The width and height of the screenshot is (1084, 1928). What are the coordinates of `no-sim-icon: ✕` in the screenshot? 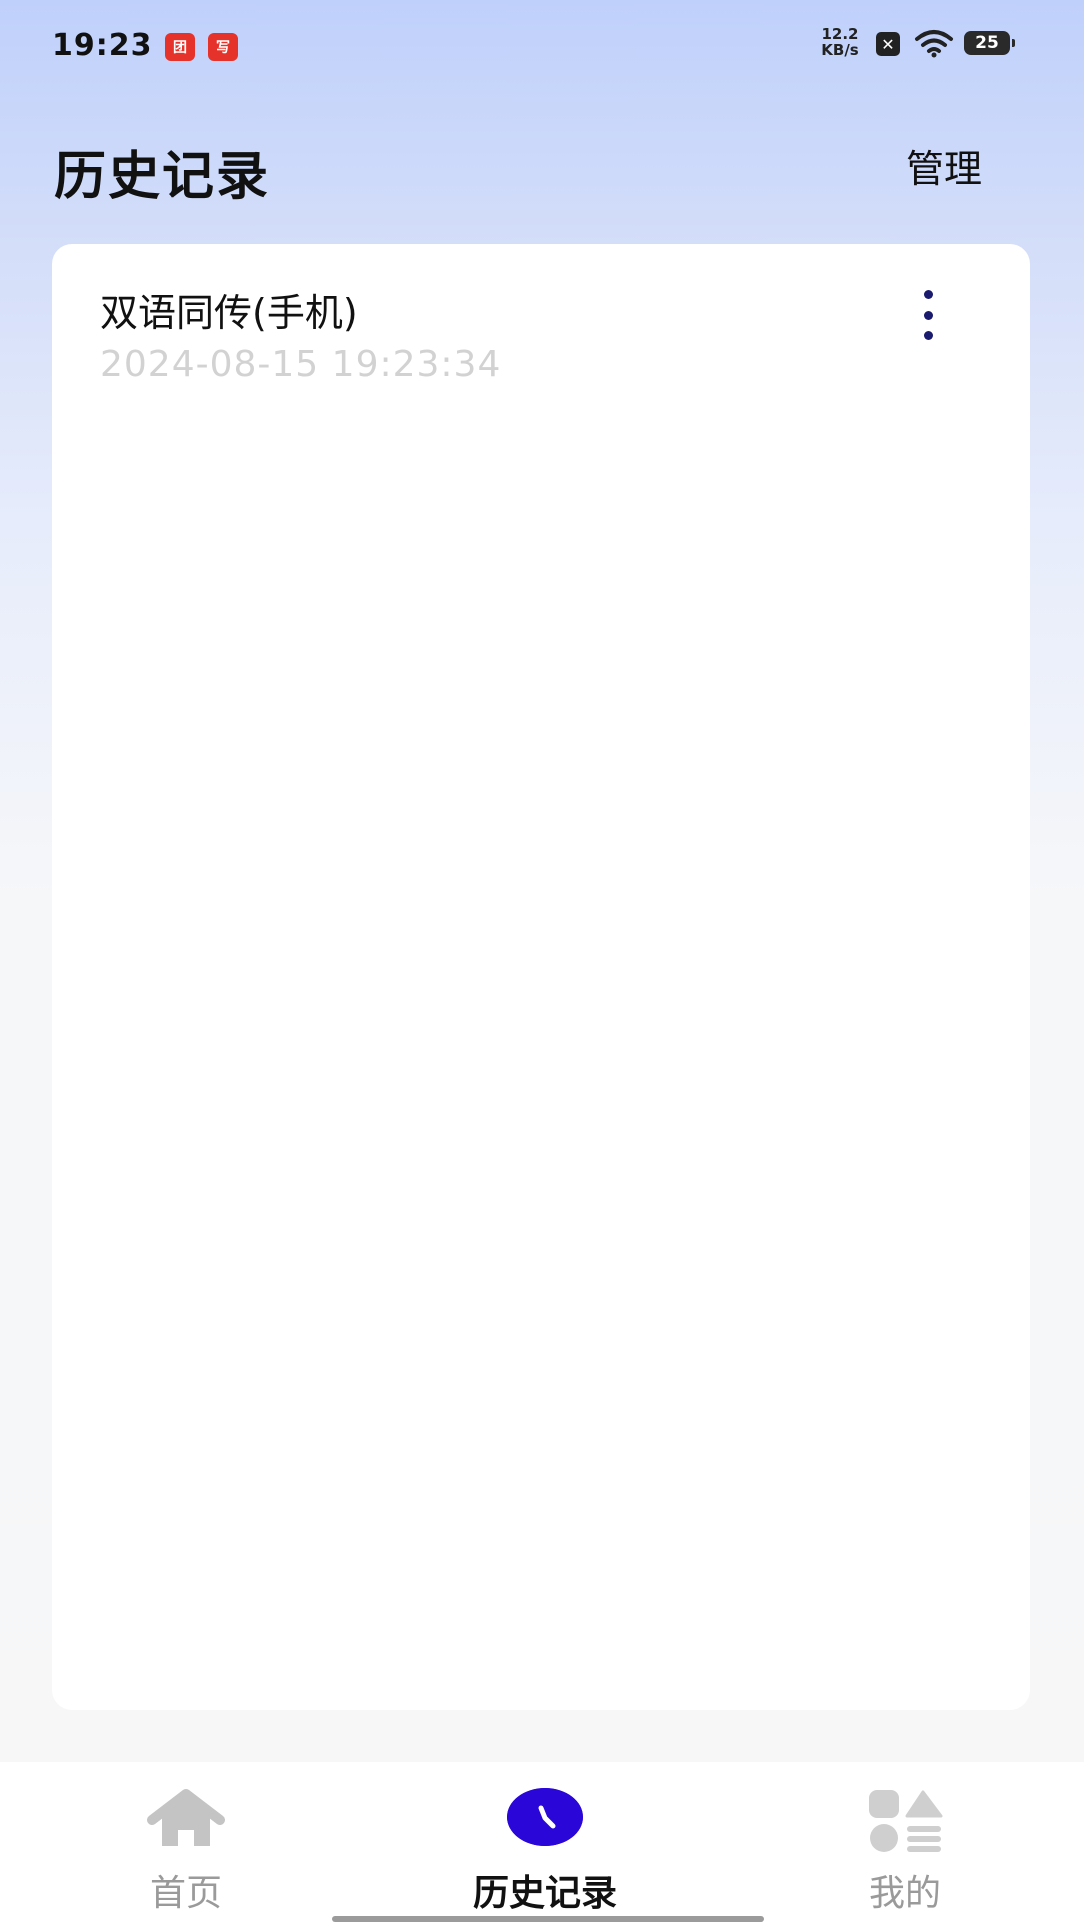 It's located at (888, 44).